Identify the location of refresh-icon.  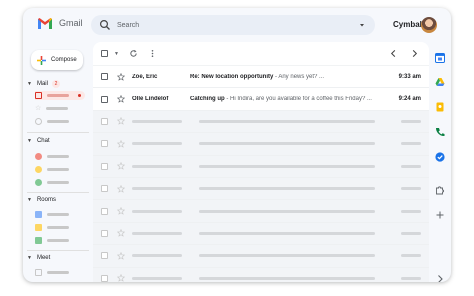
(133, 53).